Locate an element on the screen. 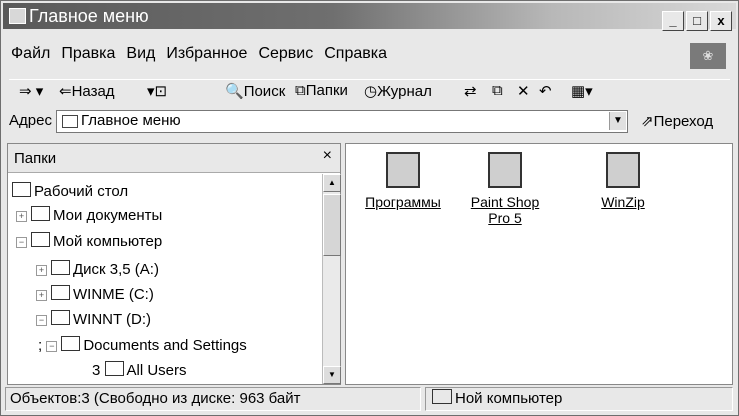 This screenshot has height=416, width=739. address-input: Главное меню ▼ is located at coordinates (342, 121).